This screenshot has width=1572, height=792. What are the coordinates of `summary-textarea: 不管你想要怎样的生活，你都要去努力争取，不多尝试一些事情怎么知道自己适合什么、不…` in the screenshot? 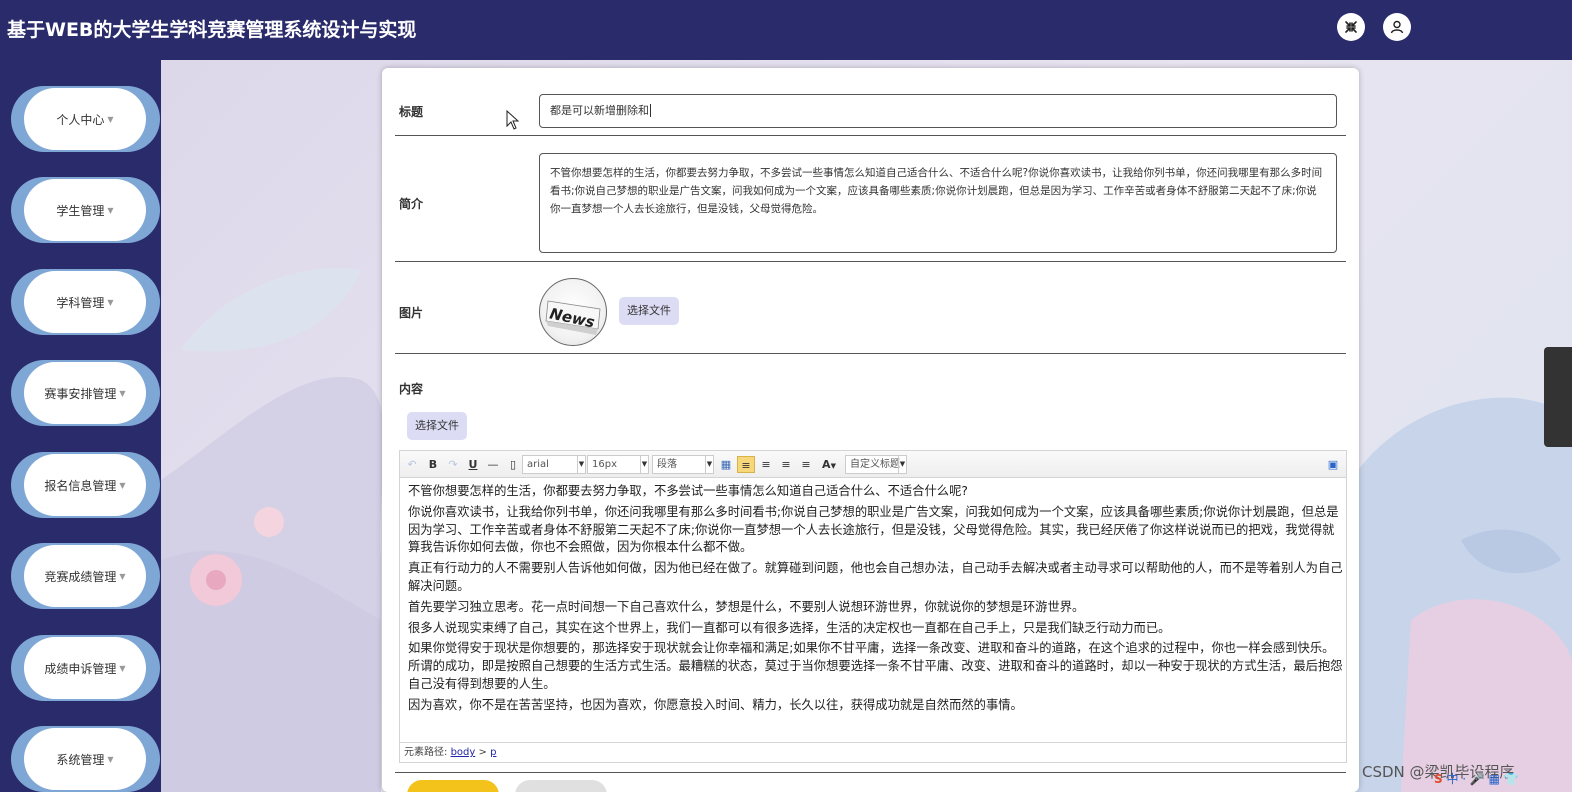 It's located at (938, 203).